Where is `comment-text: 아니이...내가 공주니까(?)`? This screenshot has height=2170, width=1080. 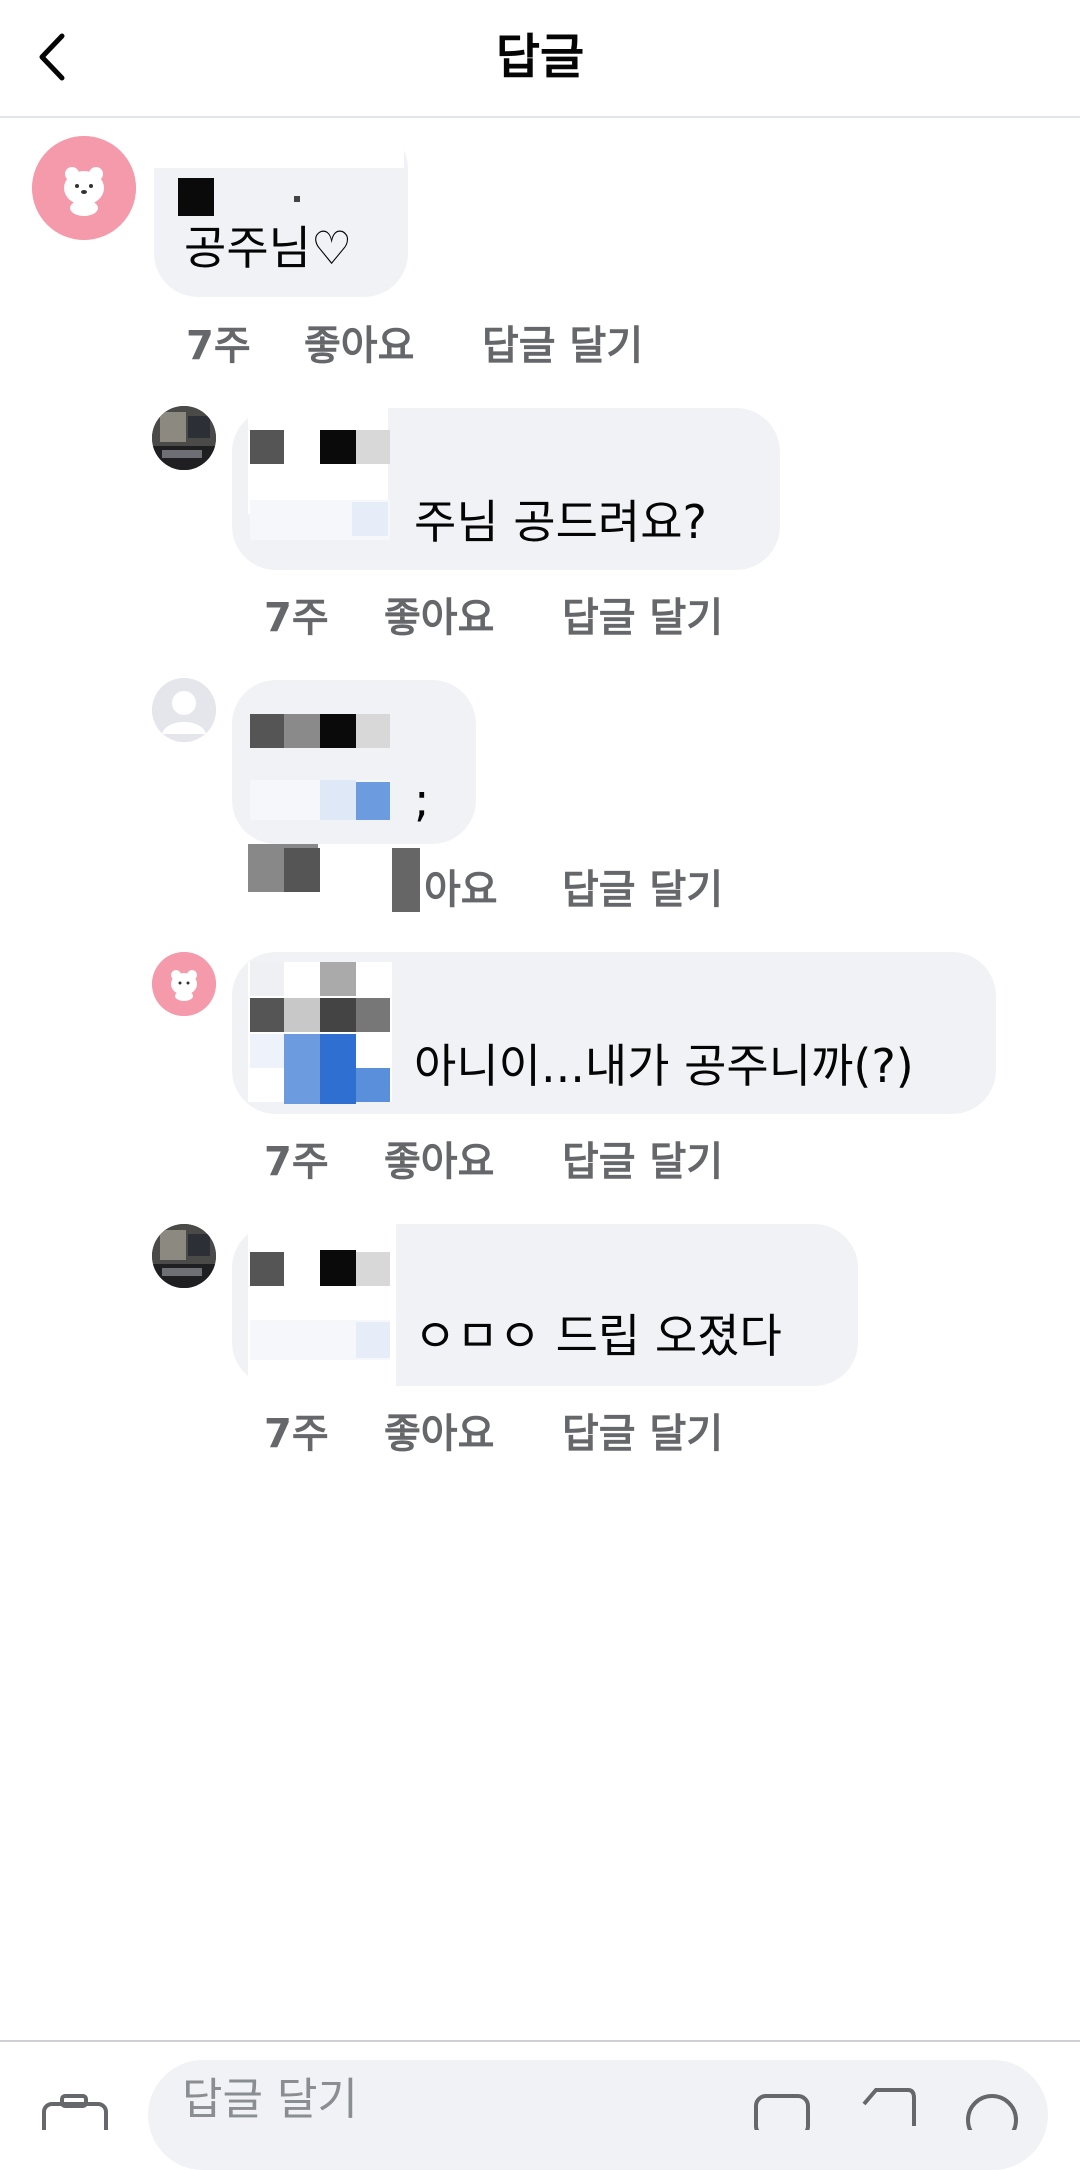
comment-text: 아니이...내가 공주니까(?) is located at coordinates (664, 1066).